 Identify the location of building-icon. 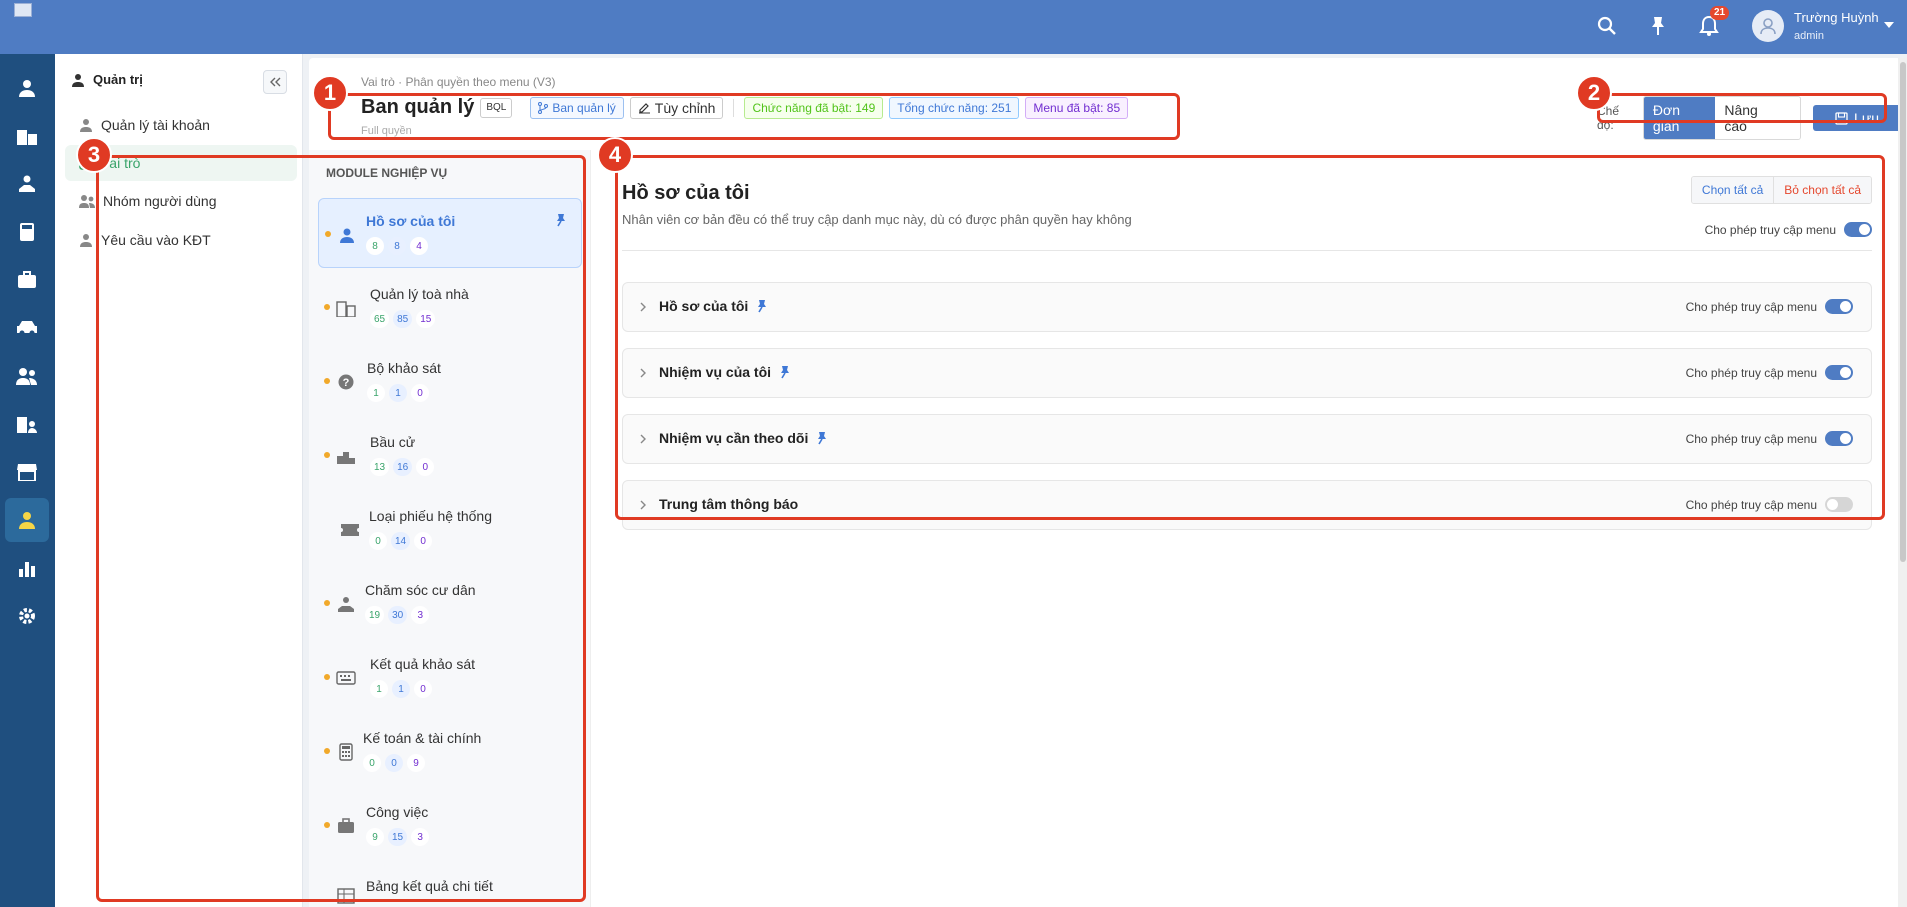
(27, 136).